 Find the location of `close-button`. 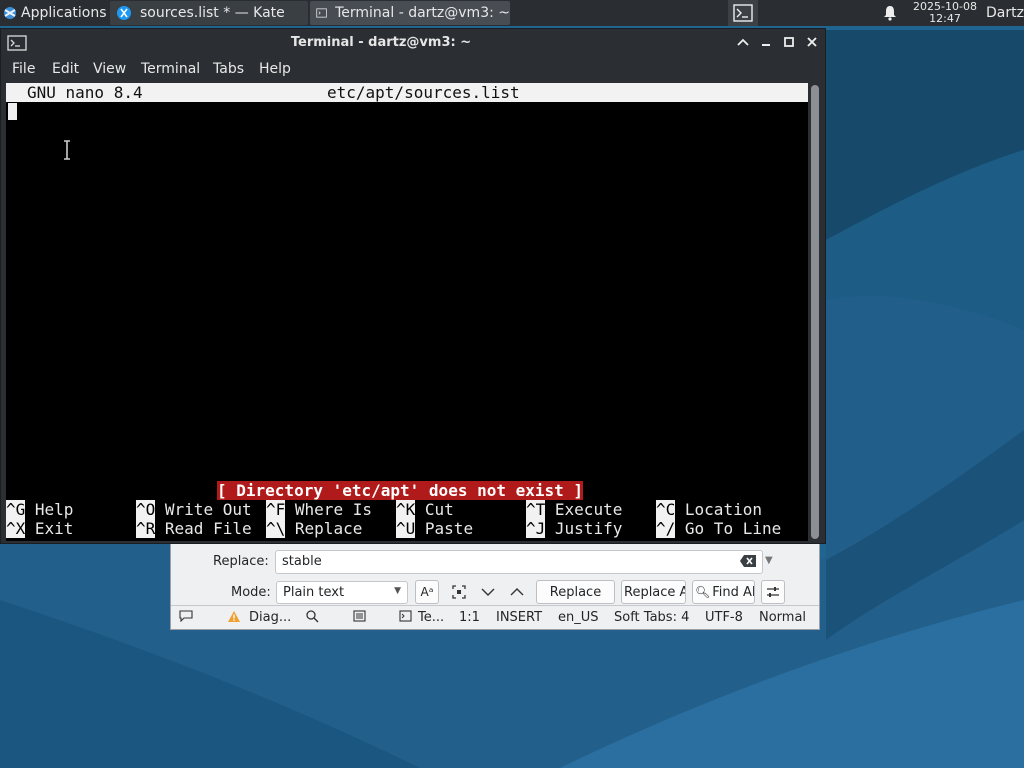

close-button is located at coordinates (812, 42).